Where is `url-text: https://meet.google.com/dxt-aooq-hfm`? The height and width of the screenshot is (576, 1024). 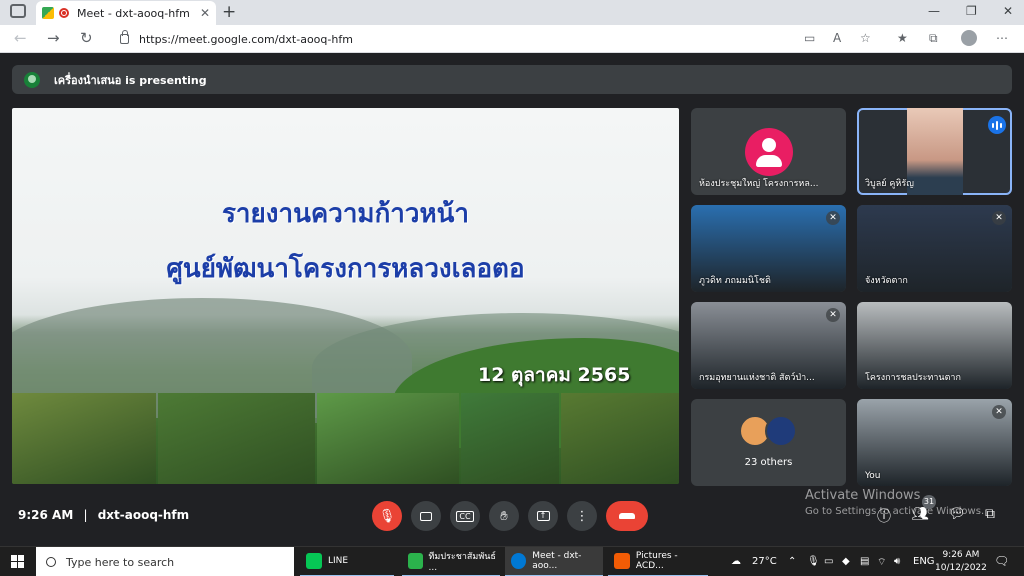 url-text: https://meet.google.com/dxt-aooq-hfm is located at coordinates (246, 39).